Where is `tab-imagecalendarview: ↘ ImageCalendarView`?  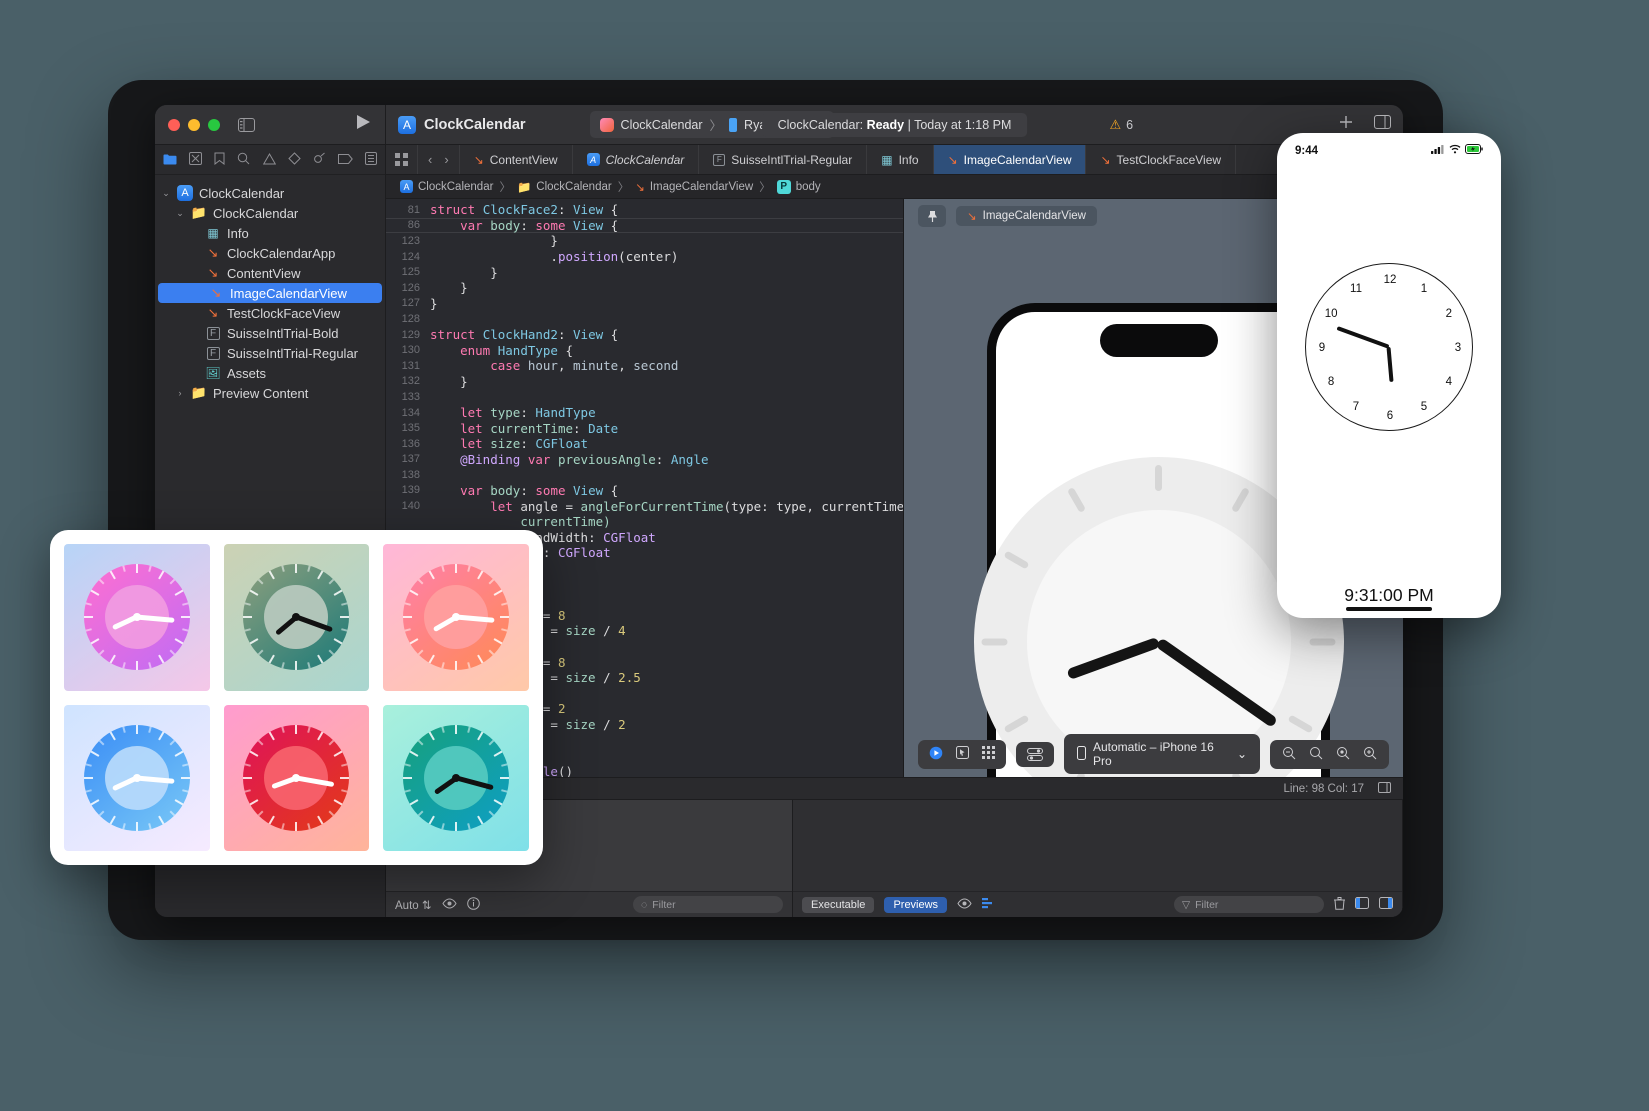 tab-imagecalendarview: ↘ ImageCalendarView is located at coordinates (1010, 159).